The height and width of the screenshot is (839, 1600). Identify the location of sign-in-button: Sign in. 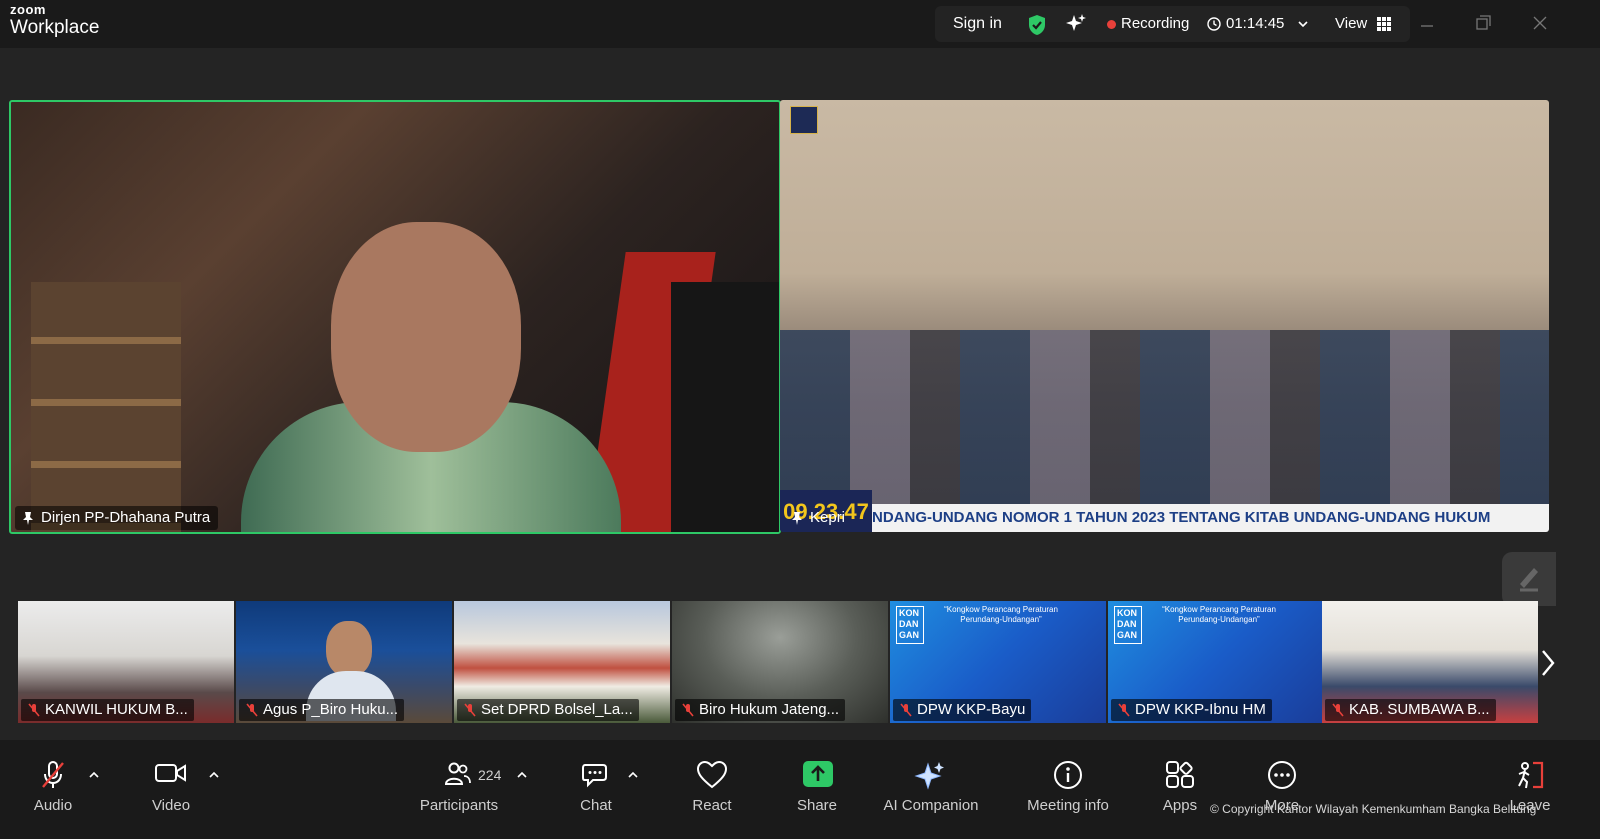
(977, 24).